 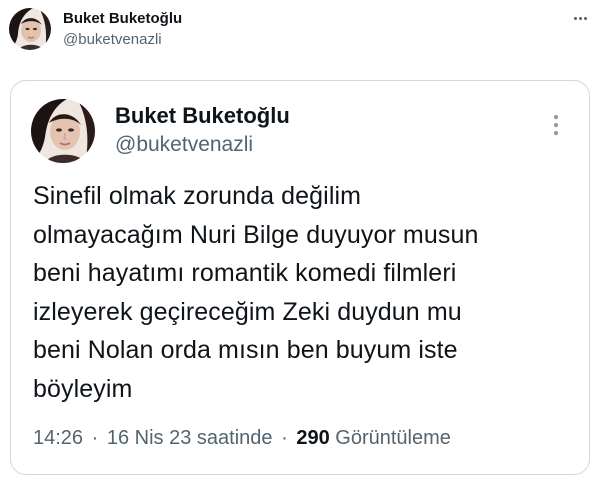 What do you see at coordinates (245, 273) in the screenshot?
I see `tweet-text-line: beni hayatımı romantik komedi filmleri` at bounding box center [245, 273].